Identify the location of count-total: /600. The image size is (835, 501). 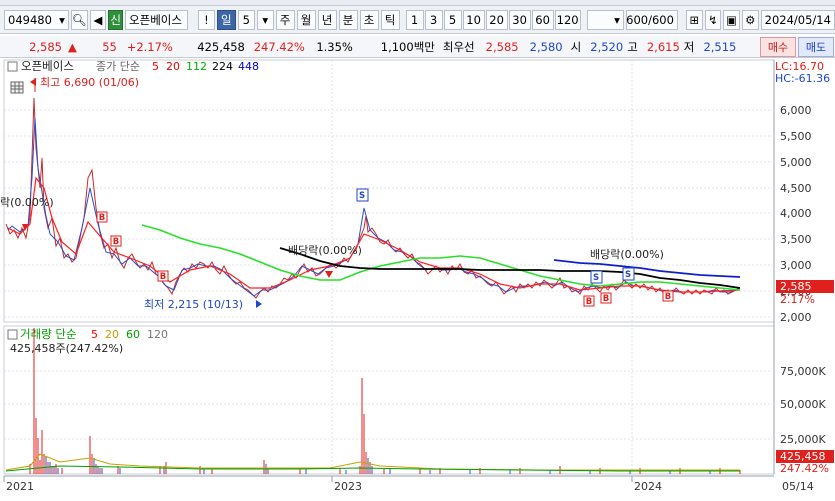
(661, 19).